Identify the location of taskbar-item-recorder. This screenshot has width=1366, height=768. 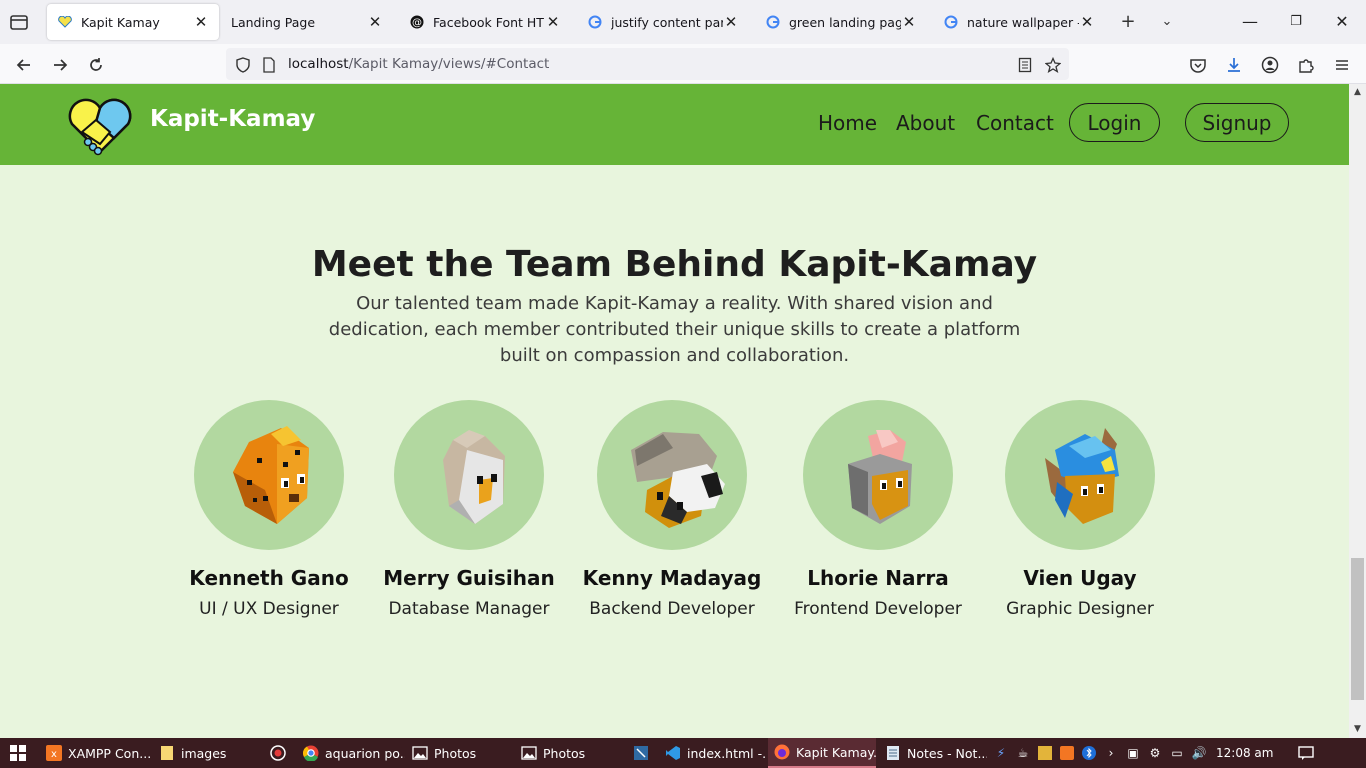
(279, 753).